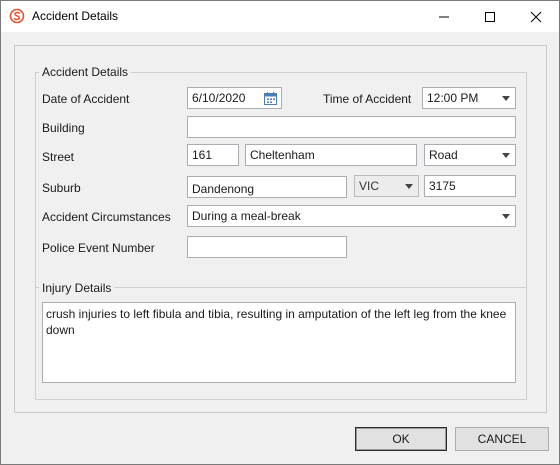  I want to click on accident-circumstances-value: During a meal-break, so click(246, 216).